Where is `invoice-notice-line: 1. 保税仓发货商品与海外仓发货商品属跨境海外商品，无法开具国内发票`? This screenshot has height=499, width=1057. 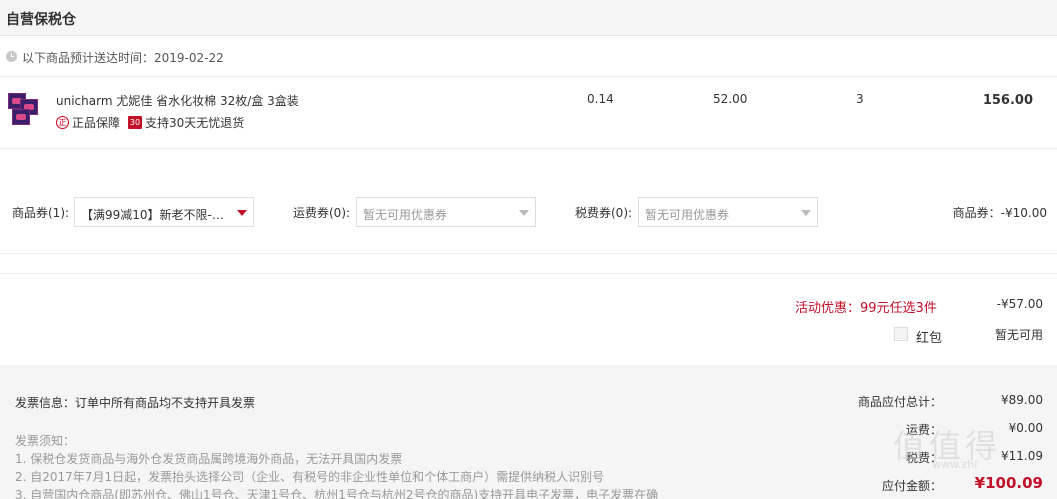
invoice-notice-line: 1. 保税仓发货商品与海外仓发货商品属跨境海外商品，无法开具国内发票 is located at coordinates (209, 459).